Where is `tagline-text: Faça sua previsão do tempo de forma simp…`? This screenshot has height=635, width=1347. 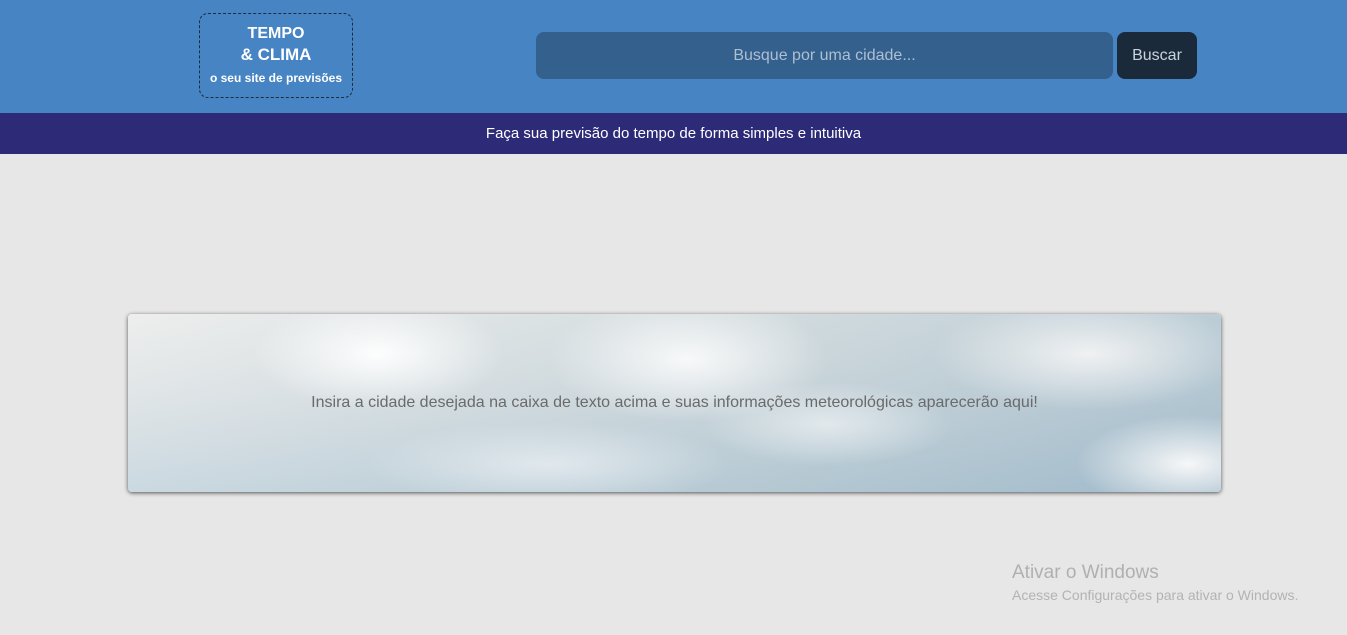
tagline-text: Faça sua previsão do tempo de forma simp… is located at coordinates (673, 133).